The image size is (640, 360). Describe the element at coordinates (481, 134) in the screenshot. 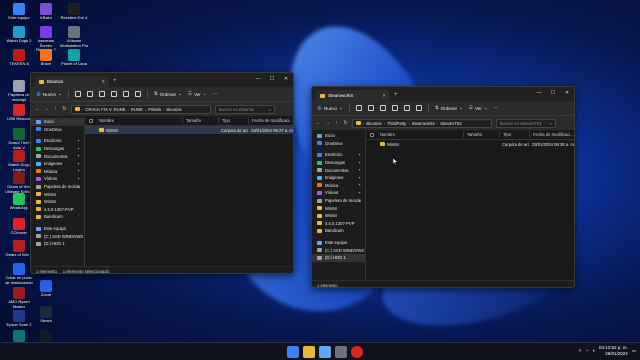

I see `column-header: Tamaño` at that location.